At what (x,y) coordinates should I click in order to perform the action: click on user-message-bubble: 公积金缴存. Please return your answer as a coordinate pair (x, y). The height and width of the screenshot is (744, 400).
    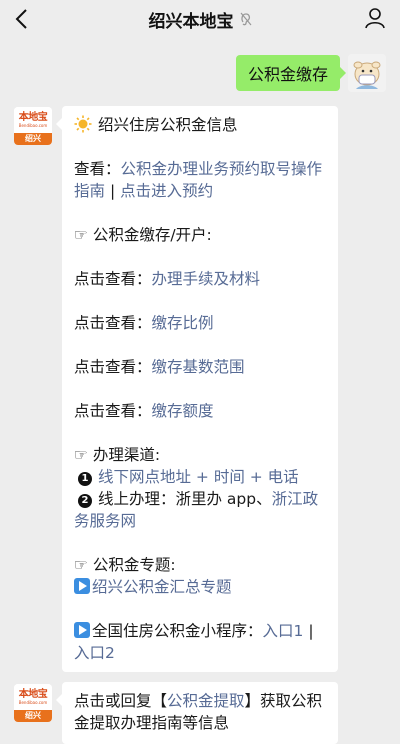
    Looking at the image, I should click on (291, 73).